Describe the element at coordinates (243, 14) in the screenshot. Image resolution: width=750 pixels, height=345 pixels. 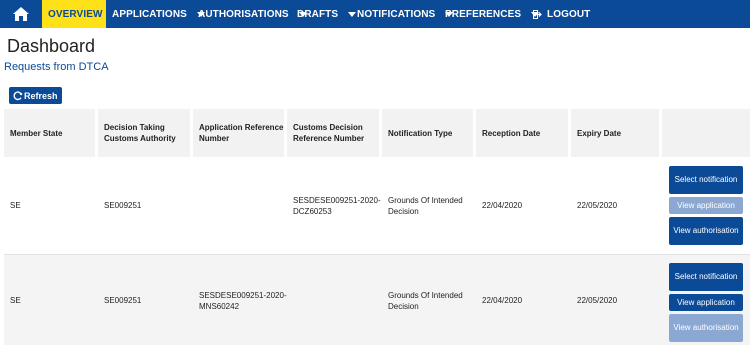
I see `nav-authorisations-label: AUTHORISATIONS` at that location.